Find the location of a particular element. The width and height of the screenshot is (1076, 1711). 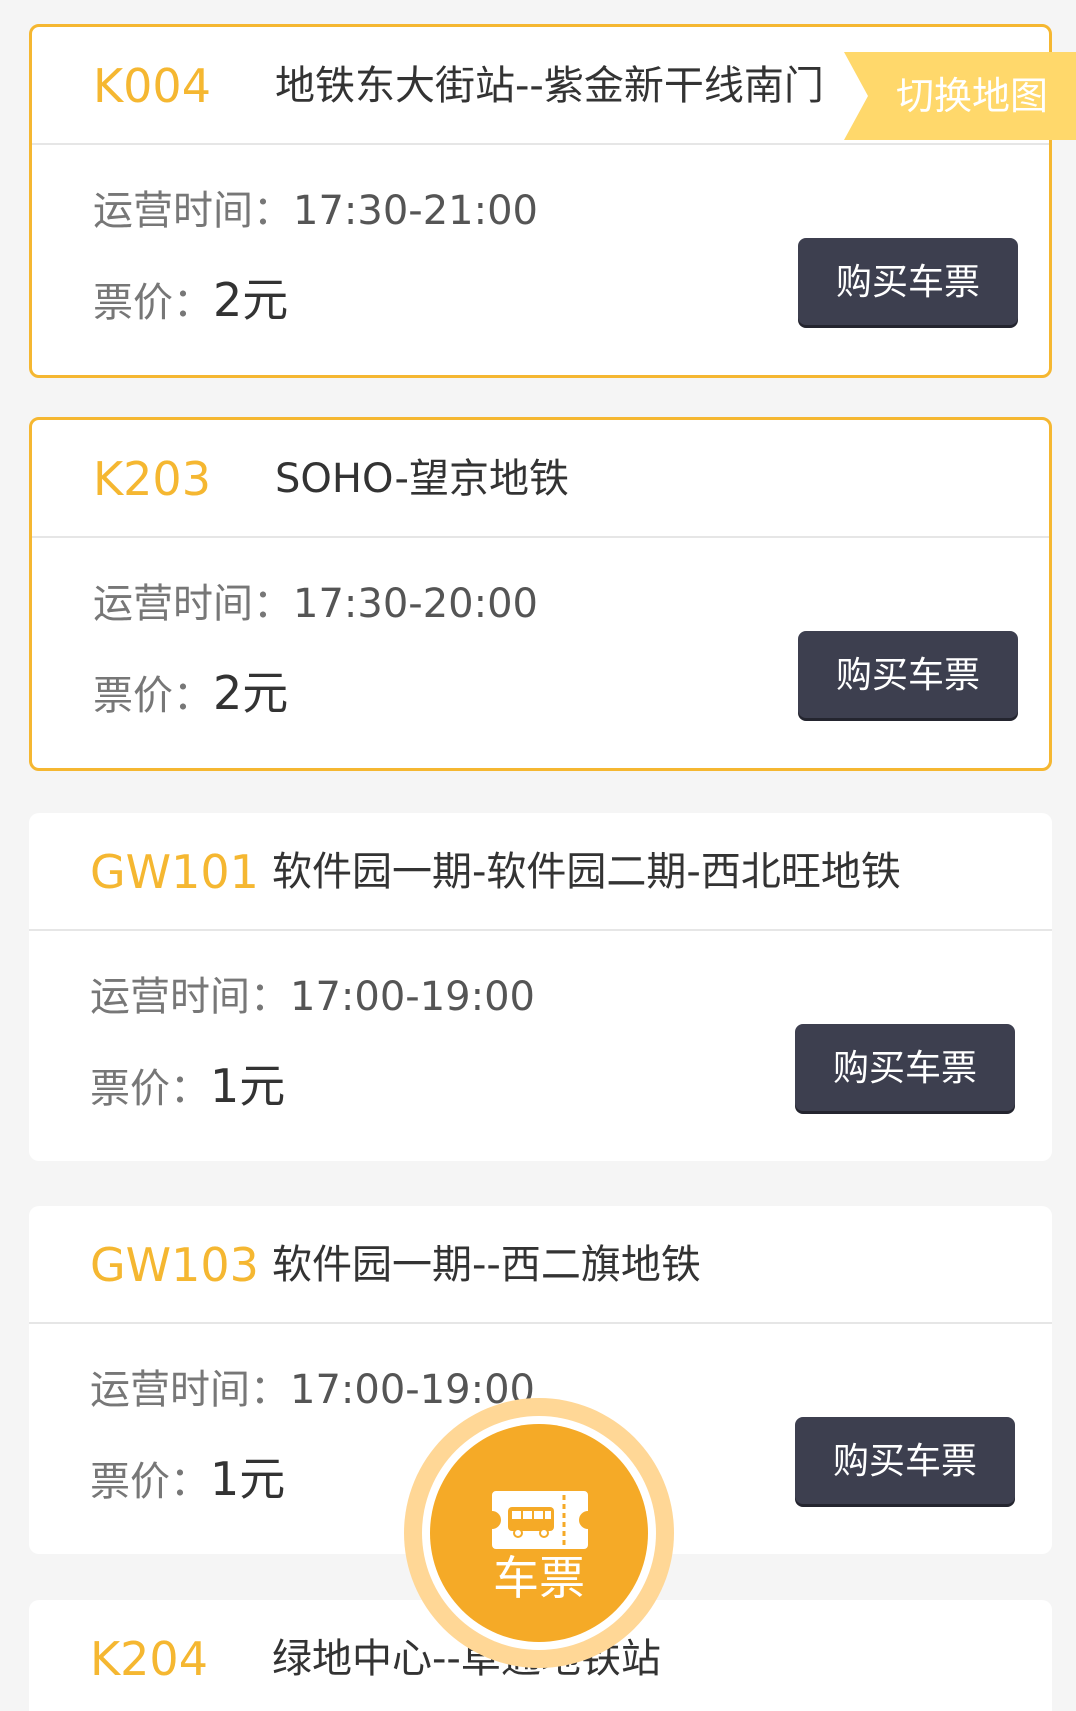

fab-ring: 车票 is located at coordinates (539, 1533).